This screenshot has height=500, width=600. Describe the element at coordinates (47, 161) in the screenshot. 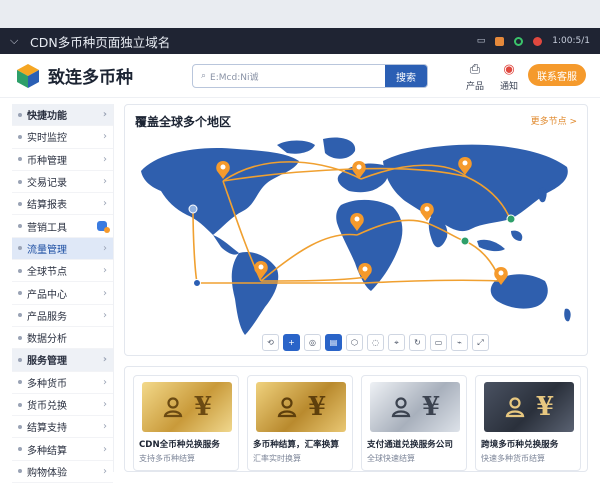

I see `sidebar-item-label: 币种管理` at that location.